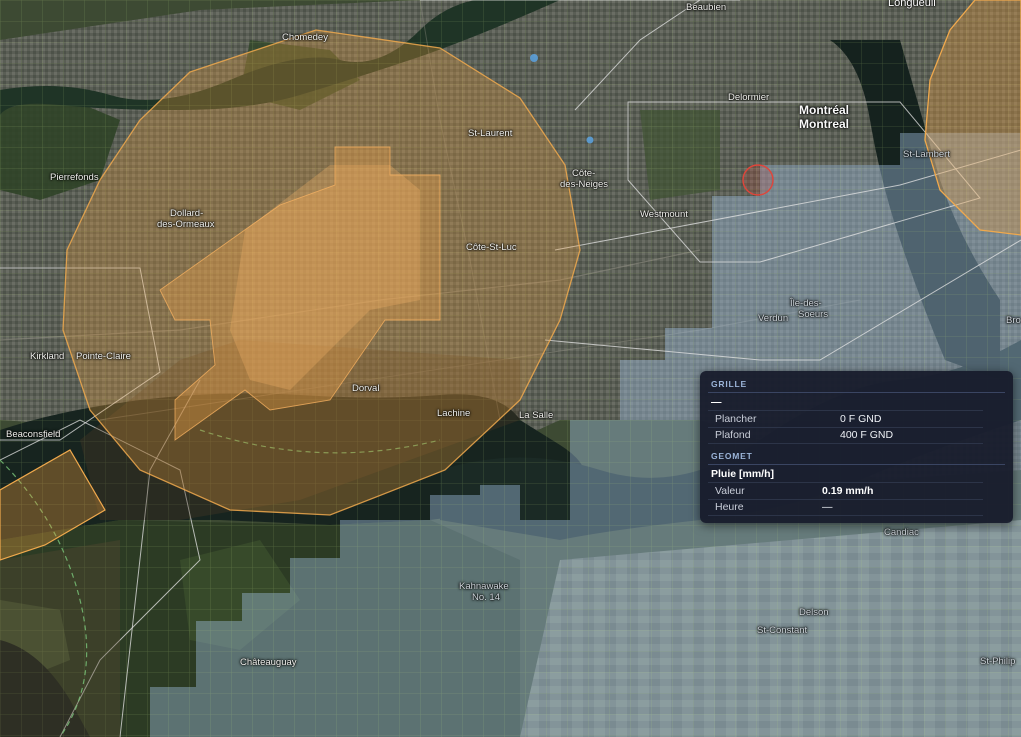 This screenshot has height=737, width=1021. I want to click on geomet-layer-name: Pluie [mm/h], so click(743, 474).